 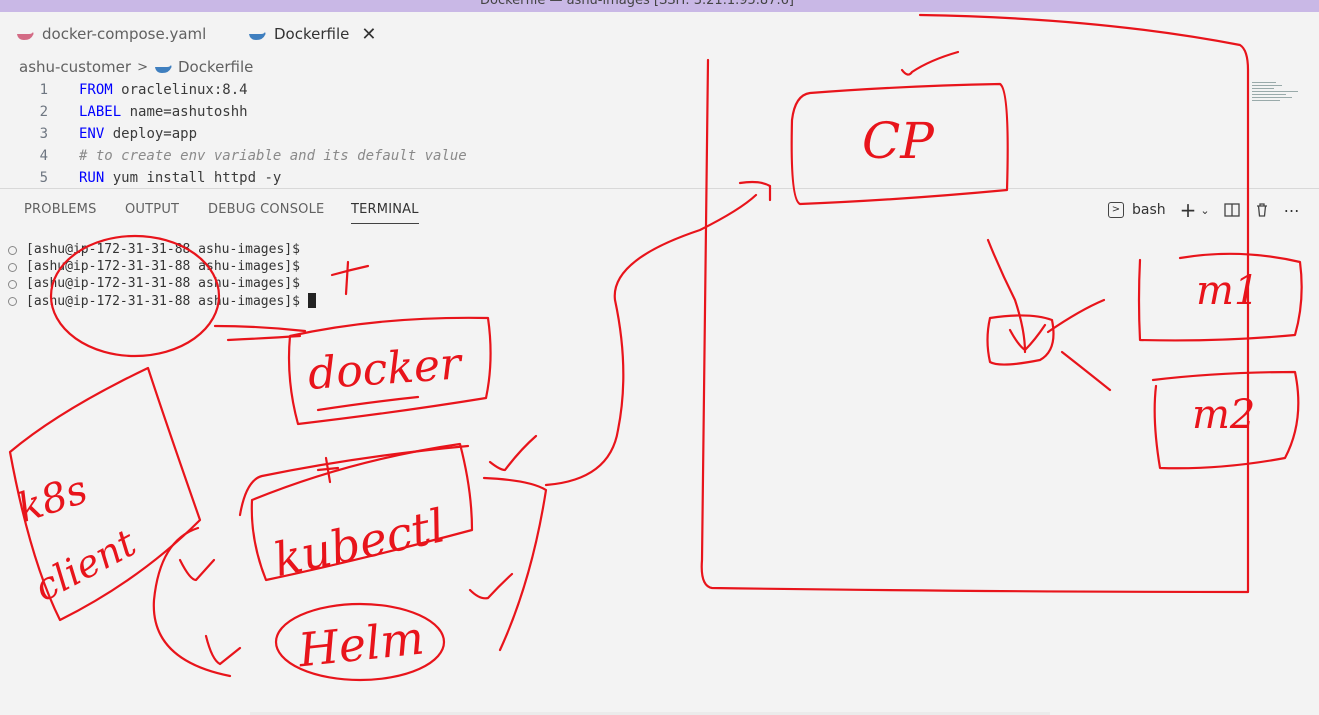 What do you see at coordinates (193, 178) in the screenshot?
I see `code-text: yum install httpd -y` at bounding box center [193, 178].